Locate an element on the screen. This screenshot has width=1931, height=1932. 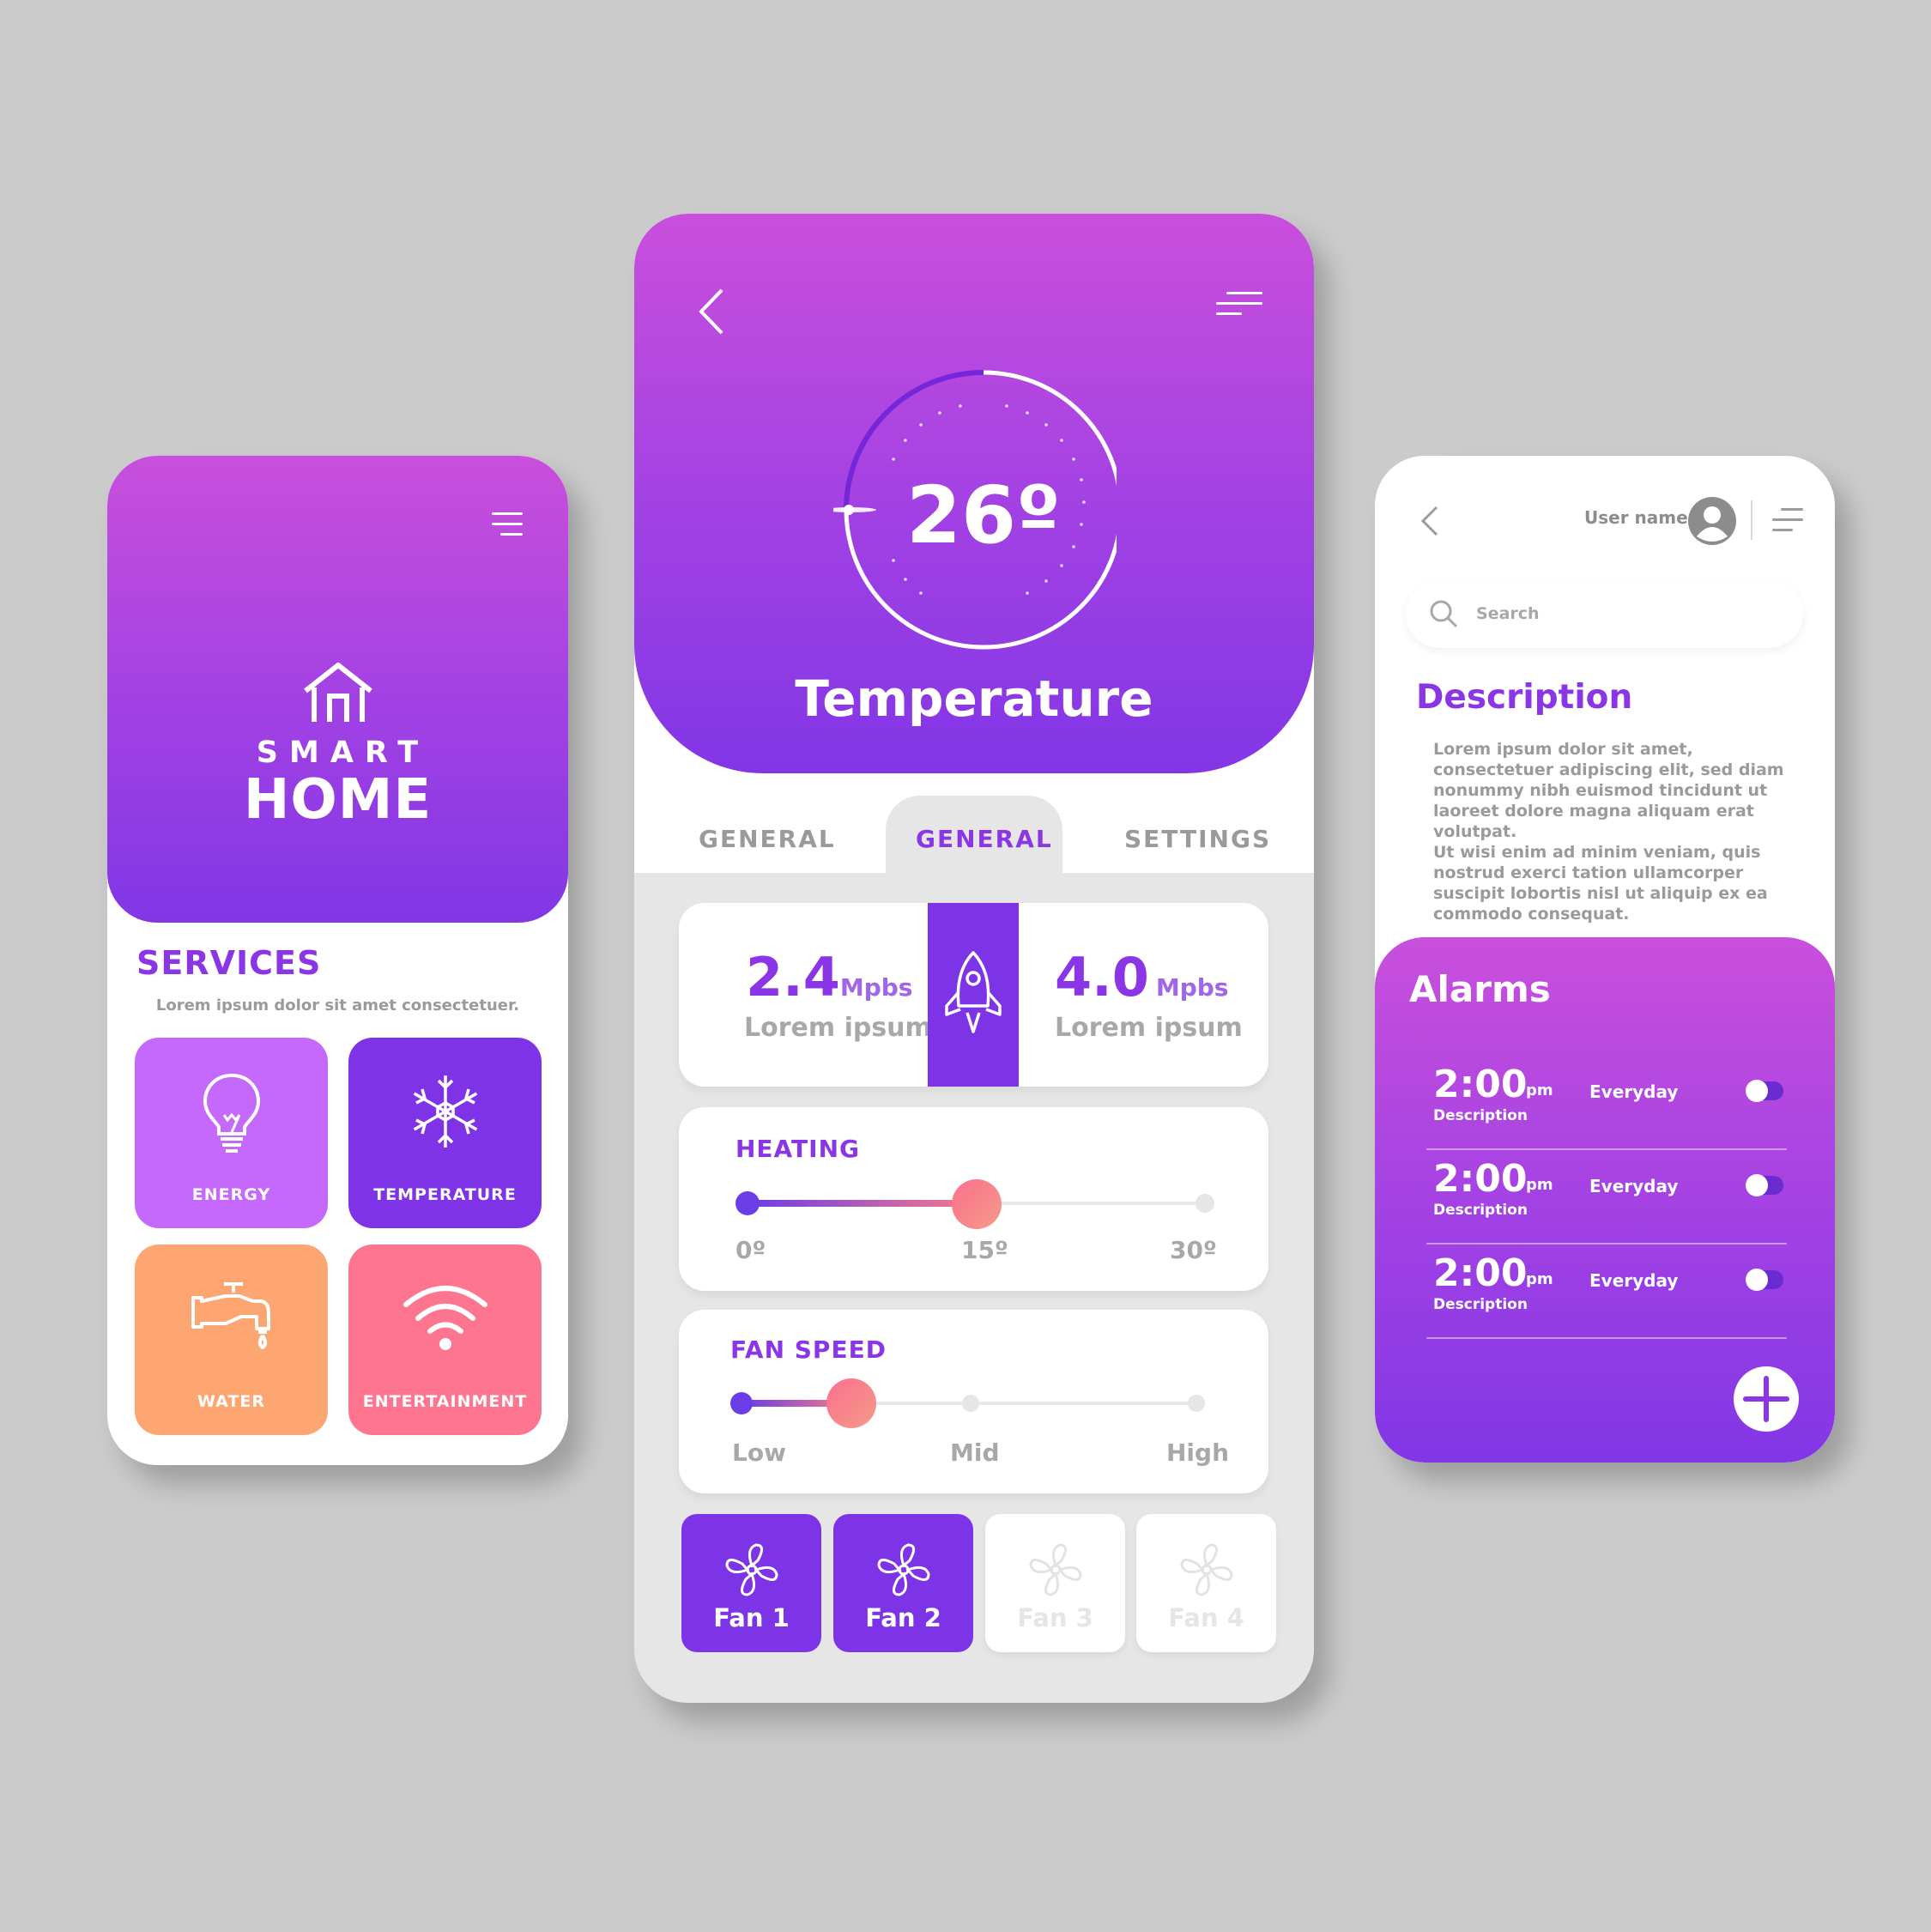
speed-card: 2.4Mpbs Lorem ipsum 4.0 Mpbs Lorem ipsum is located at coordinates (973, 995).